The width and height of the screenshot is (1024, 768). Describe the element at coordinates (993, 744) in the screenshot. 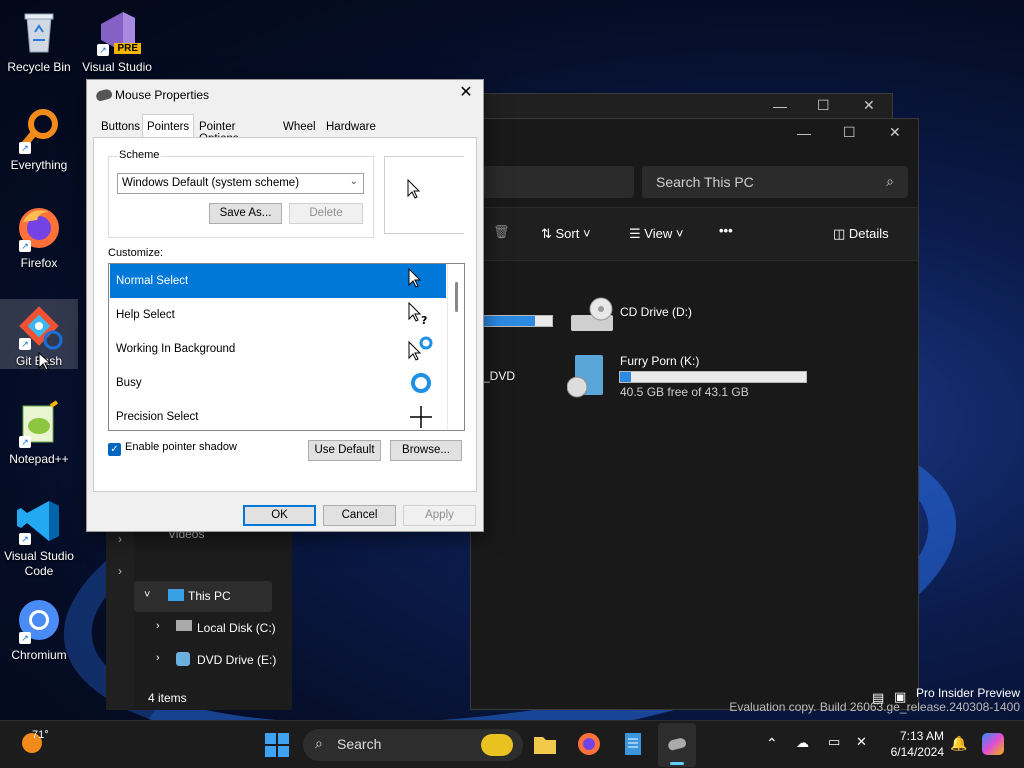

I see `copilot-icon` at that location.